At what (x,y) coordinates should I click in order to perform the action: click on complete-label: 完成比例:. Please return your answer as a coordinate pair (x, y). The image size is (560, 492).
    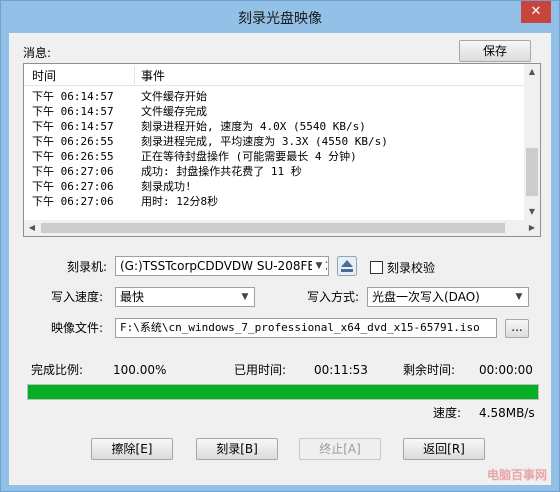
    Looking at the image, I should click on (57, 370).